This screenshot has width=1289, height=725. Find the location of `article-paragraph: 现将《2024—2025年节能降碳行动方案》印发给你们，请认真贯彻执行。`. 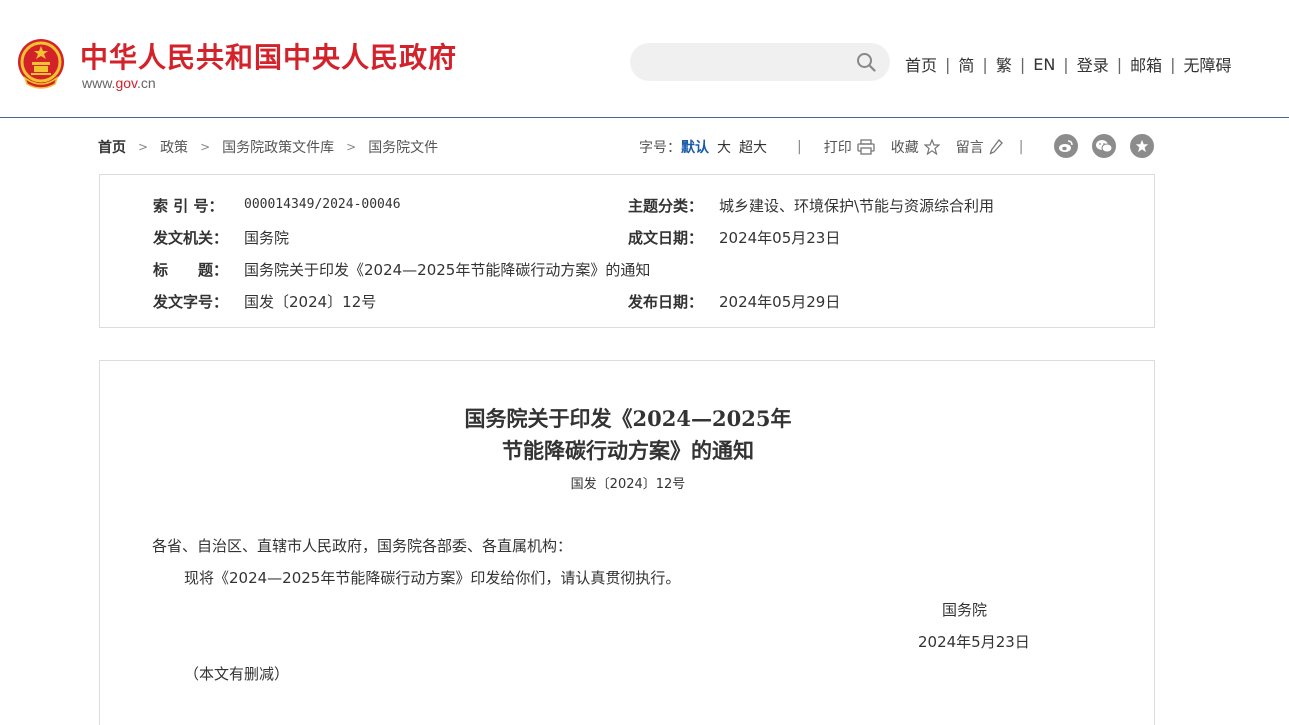

article-paragraph: 现将《2024—2025年节能降碳行动方案》印发给你们，请认真贯彻执行。 is located at coordinates (432, 578).